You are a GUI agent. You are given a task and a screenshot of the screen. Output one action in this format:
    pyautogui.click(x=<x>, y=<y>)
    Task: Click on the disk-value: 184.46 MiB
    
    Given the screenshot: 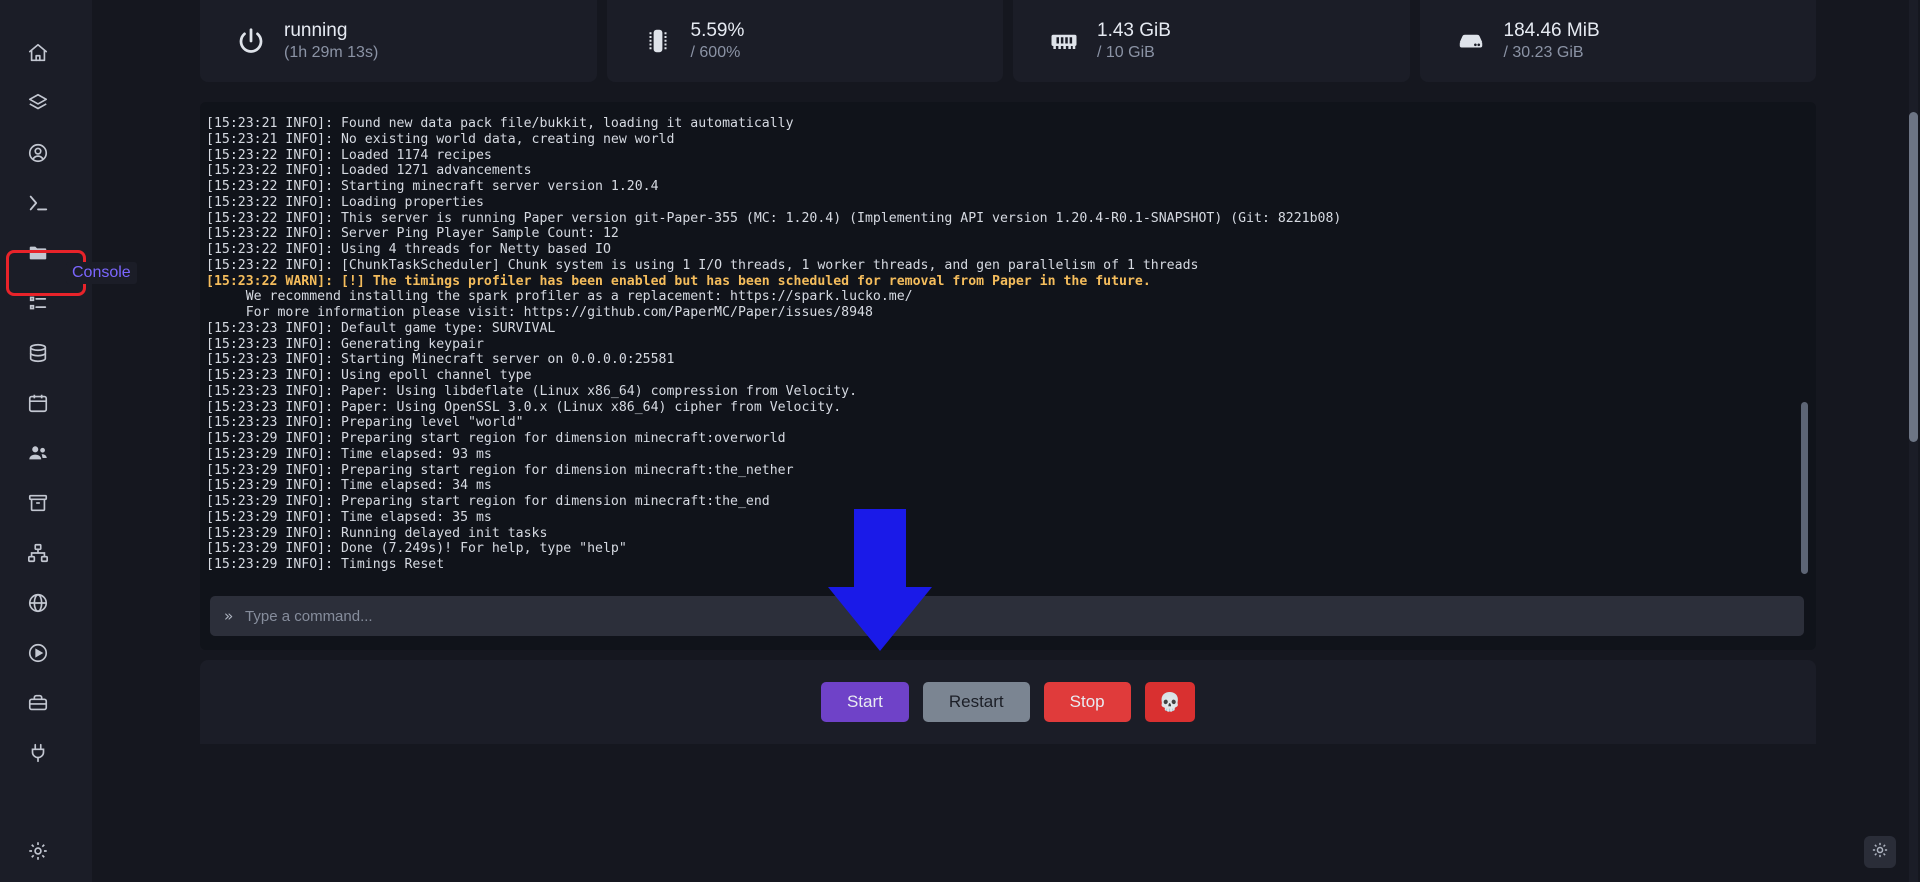 What is the action you would take?
    pyautogui.click(x=1551, y=31)
    